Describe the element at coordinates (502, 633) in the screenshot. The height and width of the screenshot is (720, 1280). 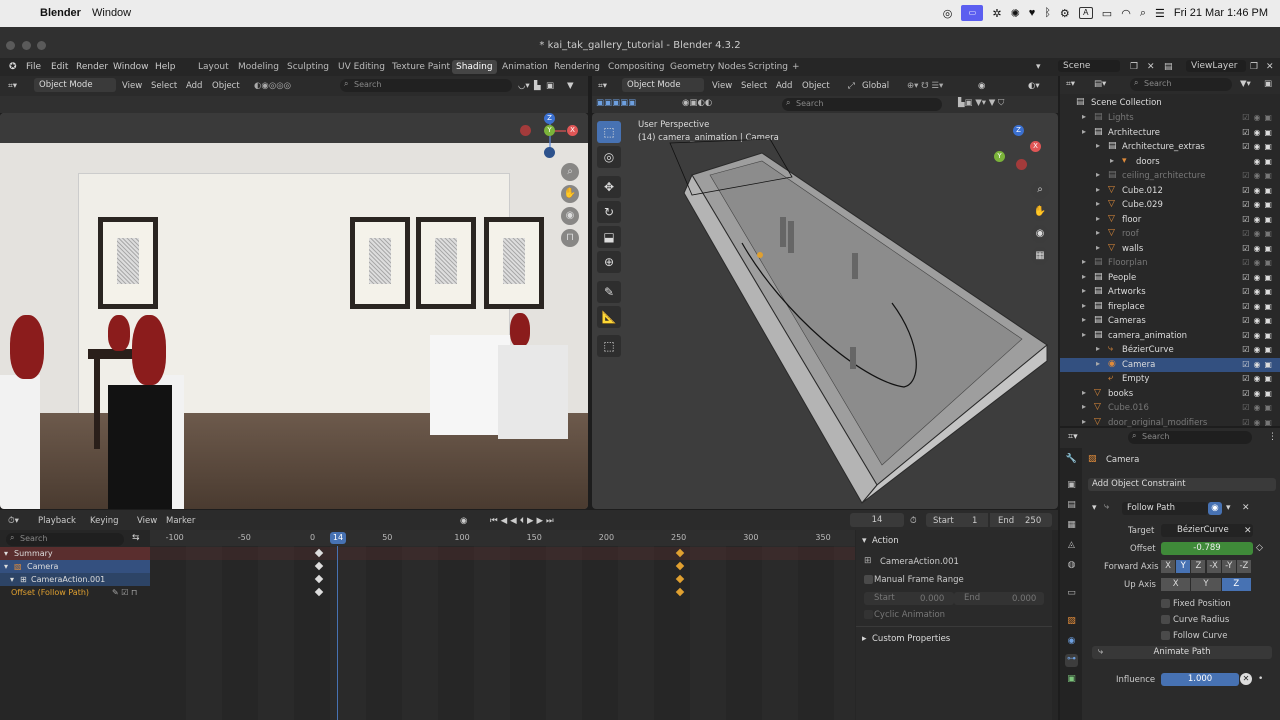
I see `keyframe-area` at that location.